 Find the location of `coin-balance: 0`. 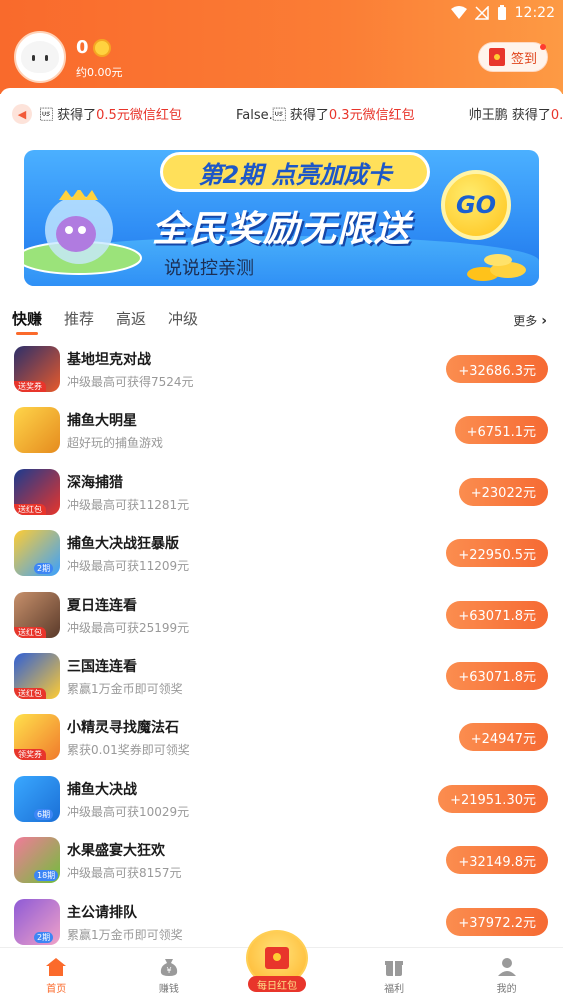

coin-balance: 0 is located at coordinates (93, 47).